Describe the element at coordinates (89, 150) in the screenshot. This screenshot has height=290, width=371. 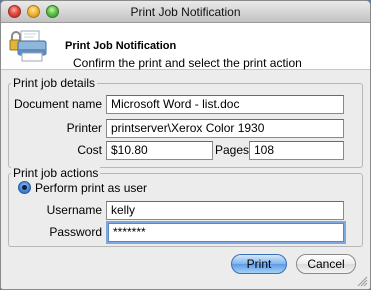
I see `cost-label: Cost` at that location.